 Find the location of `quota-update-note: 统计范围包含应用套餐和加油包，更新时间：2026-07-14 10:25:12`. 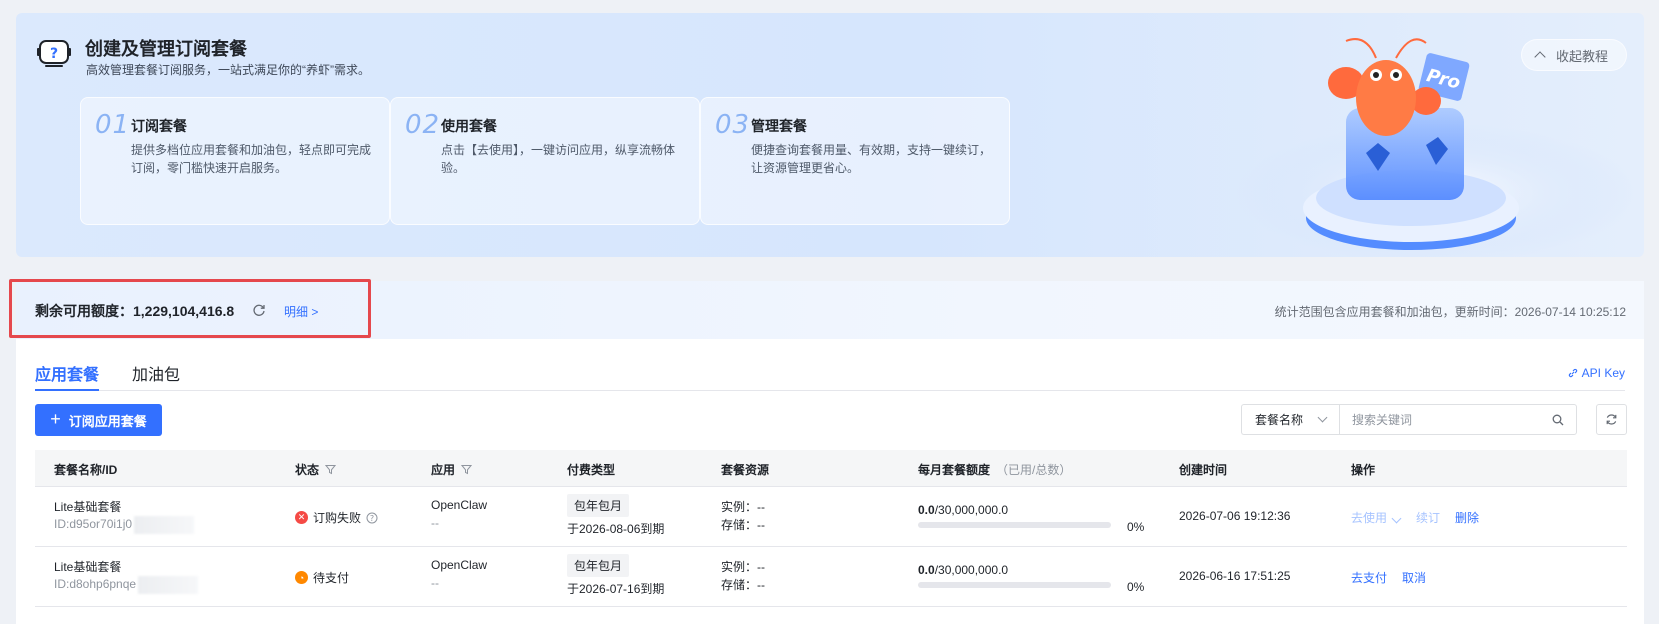

quota-update-note: 统计范围包含应用套餐和加油包，更新时间：2026-07-14 10:25:12 is located at coordinates (1450, 312).